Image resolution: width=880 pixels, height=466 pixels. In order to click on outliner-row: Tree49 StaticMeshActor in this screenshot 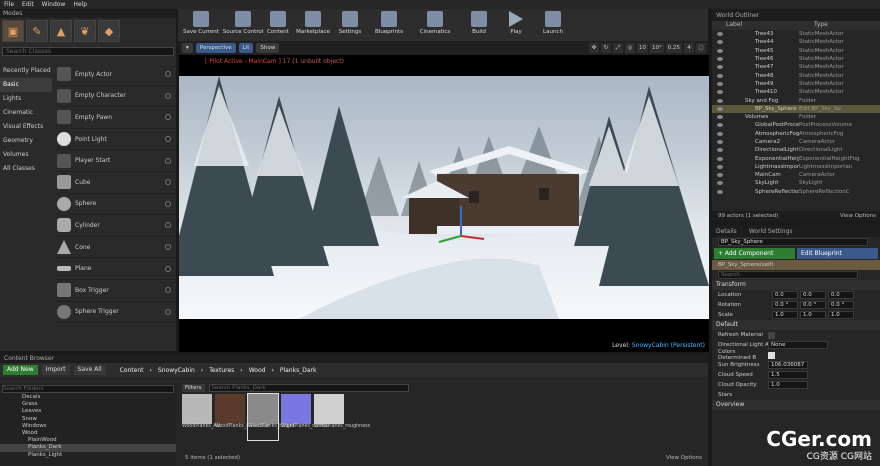, I will do `click(796, 84)`.